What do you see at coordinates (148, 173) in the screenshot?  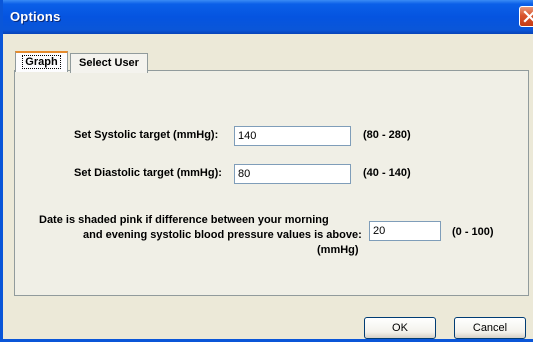 I see `diastolic-label: Set Diastolic target (mmHg):` at bounding box center [148, 173].